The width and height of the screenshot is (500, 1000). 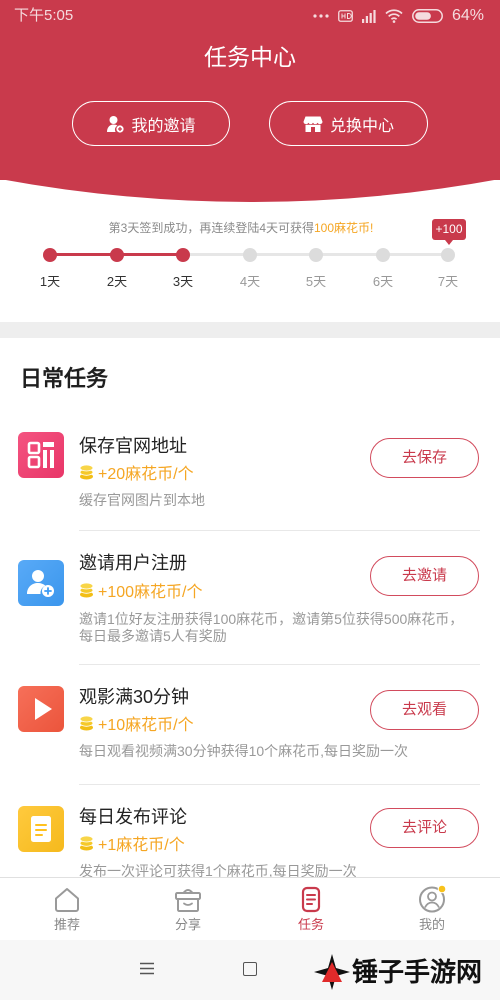 I want to click on checkin-message-highlight: 100麻花币!, so click(x=344, y=228).